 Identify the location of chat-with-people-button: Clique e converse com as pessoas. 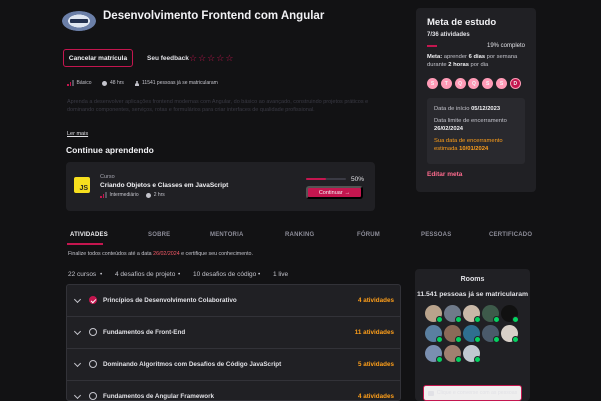
(472, 393).